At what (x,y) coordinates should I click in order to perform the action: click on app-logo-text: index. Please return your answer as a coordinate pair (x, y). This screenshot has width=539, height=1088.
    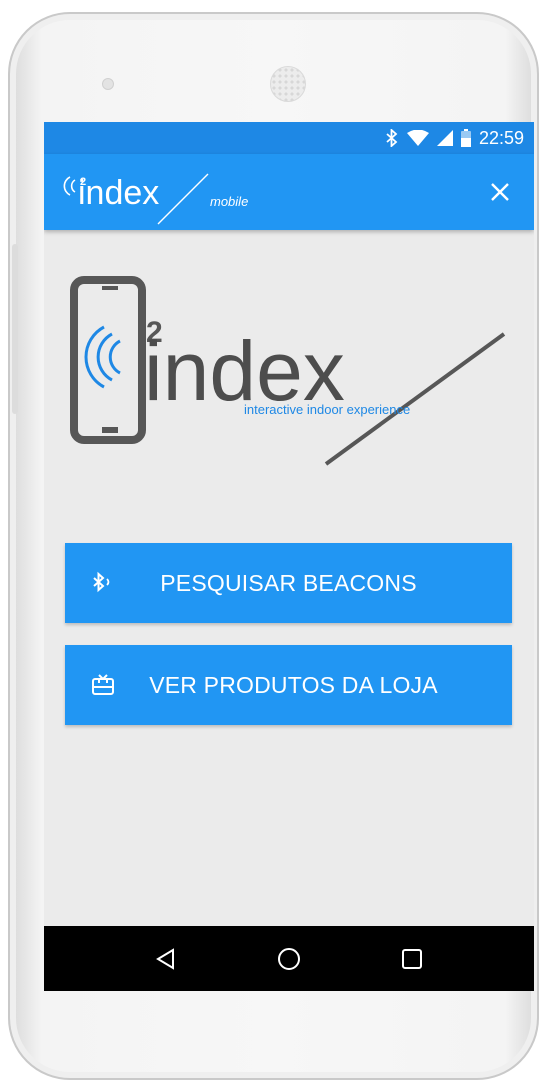
    Looking at the image, I should click on (118, 193).